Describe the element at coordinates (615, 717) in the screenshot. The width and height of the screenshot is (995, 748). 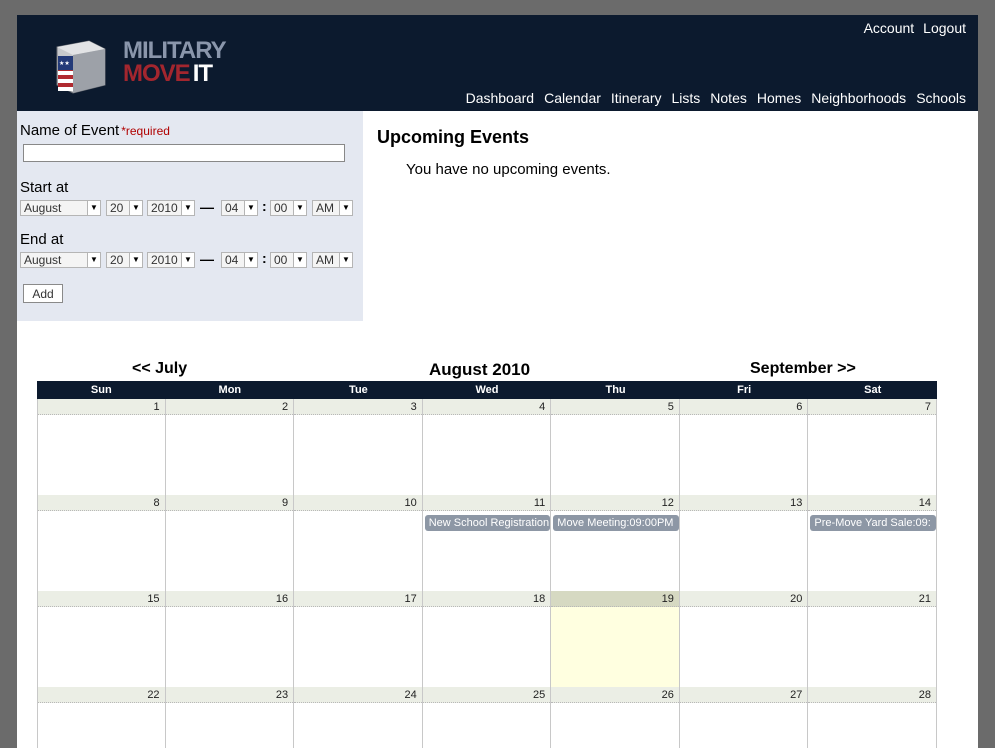
I see `calendar-day-cell: 26` at that location.